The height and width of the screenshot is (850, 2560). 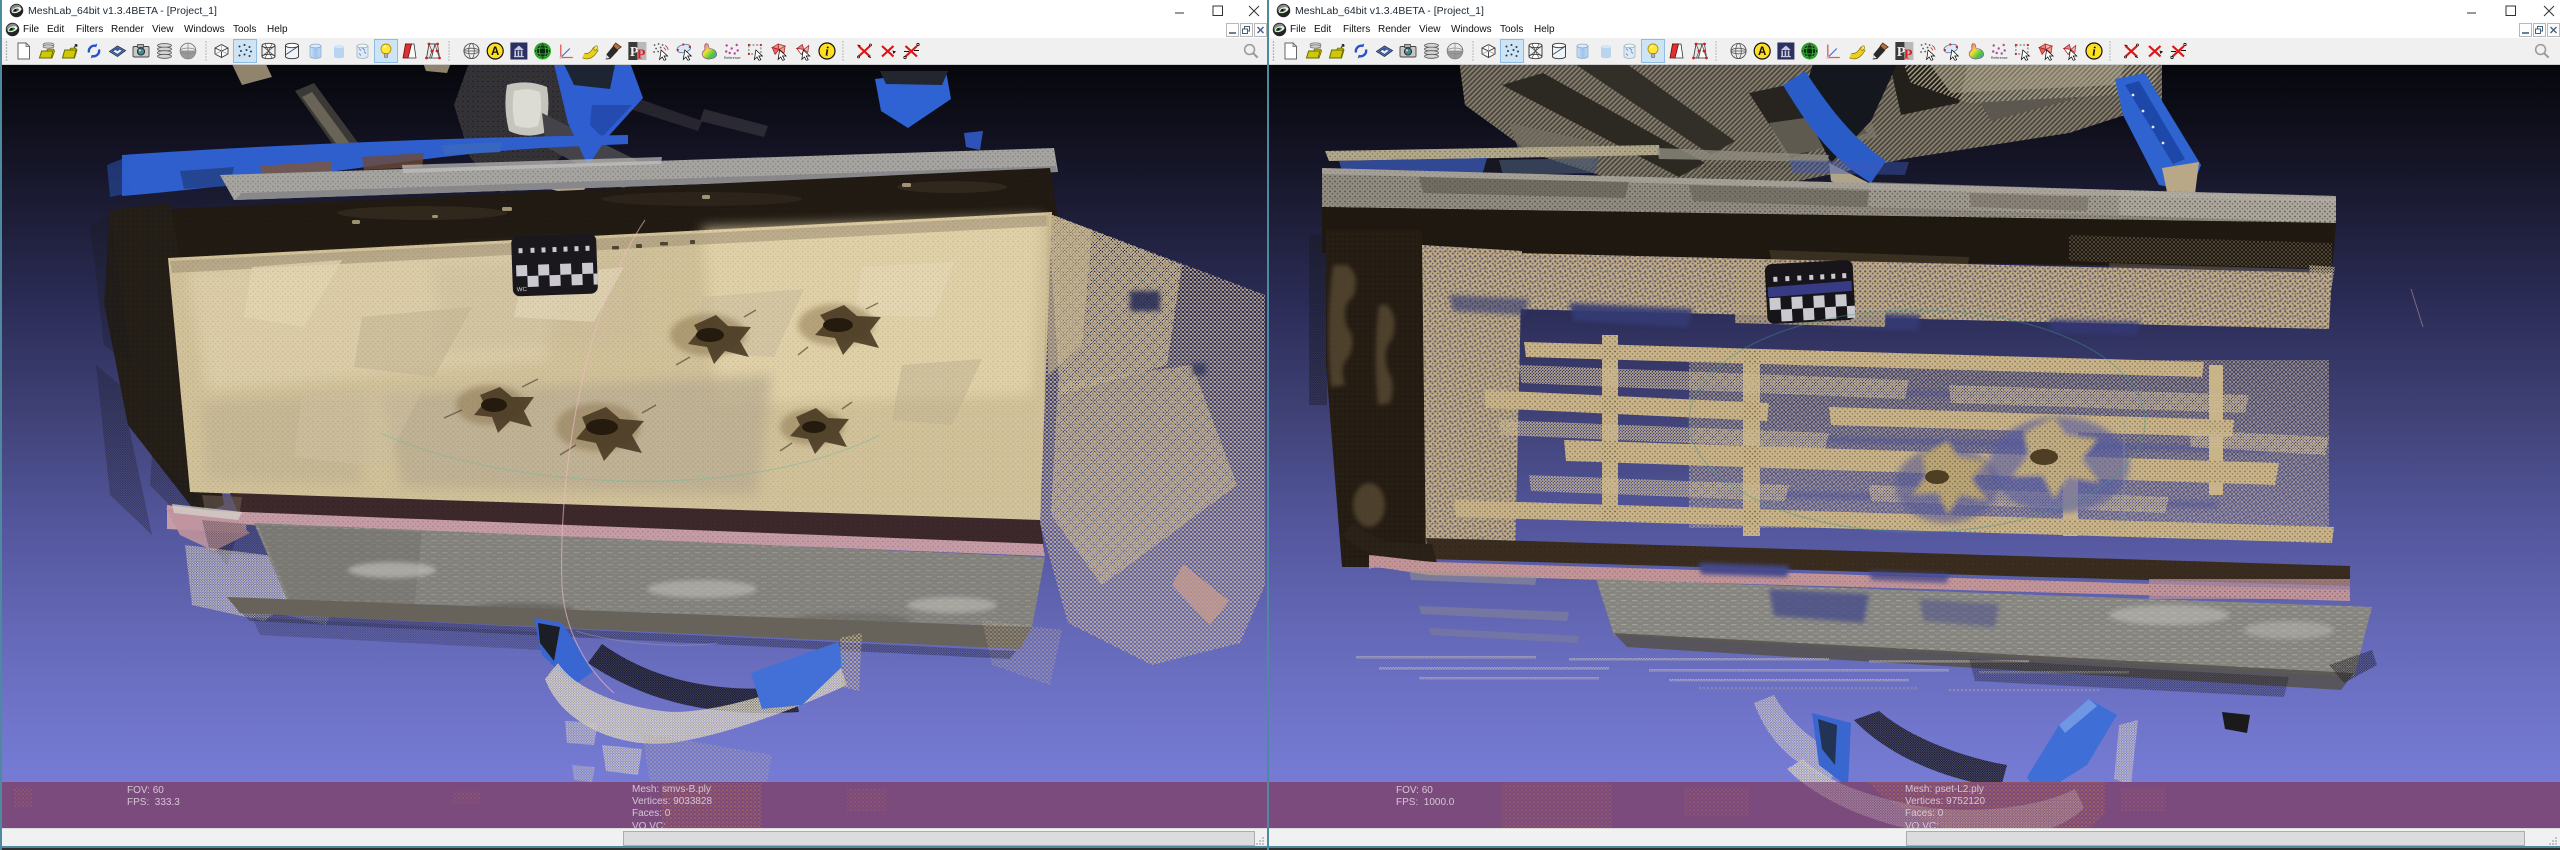 I want to click on svg-text: WC, so click(x=522, y=290).